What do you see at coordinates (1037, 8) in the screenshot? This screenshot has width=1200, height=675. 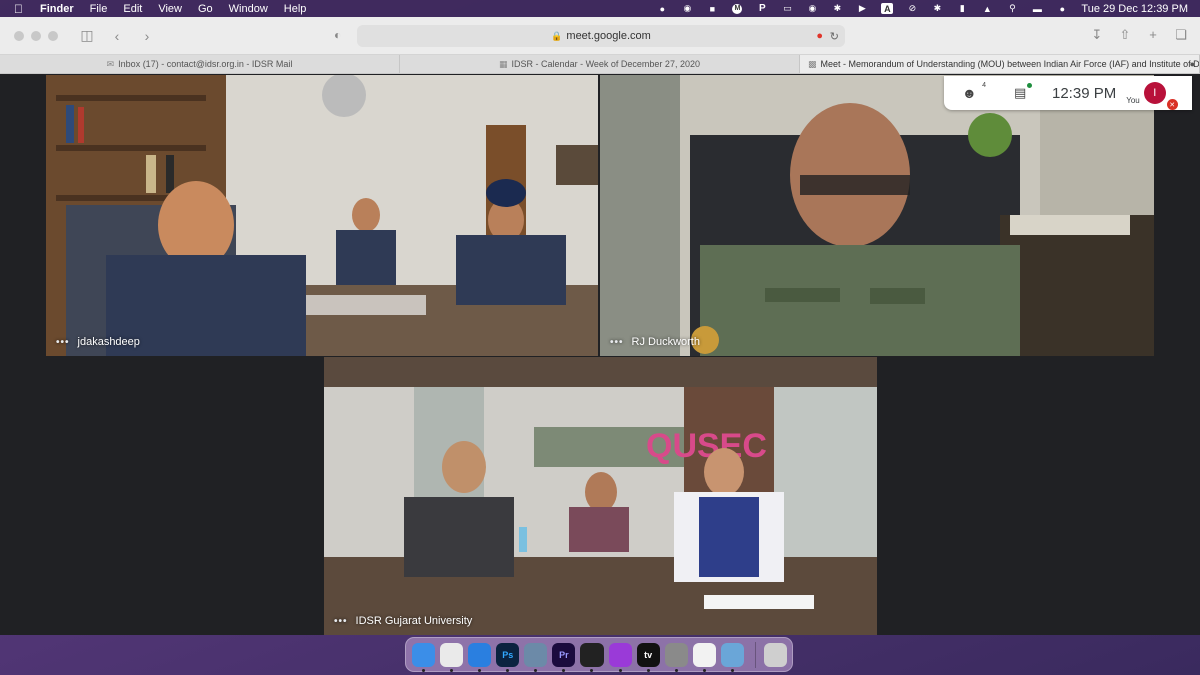 I see `control-center-icon: ▬` at bounding box center [1037, 8].